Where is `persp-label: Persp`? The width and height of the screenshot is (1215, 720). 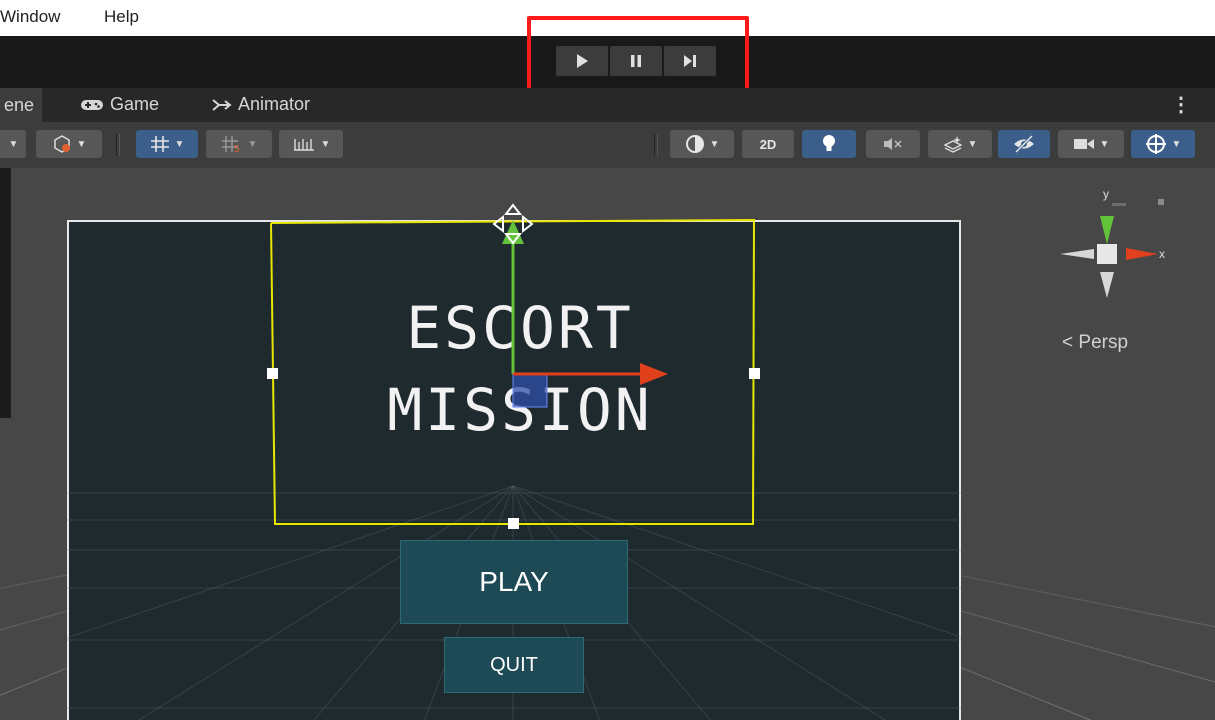
persp-label: Persp is located at coordinates (1103, 342).